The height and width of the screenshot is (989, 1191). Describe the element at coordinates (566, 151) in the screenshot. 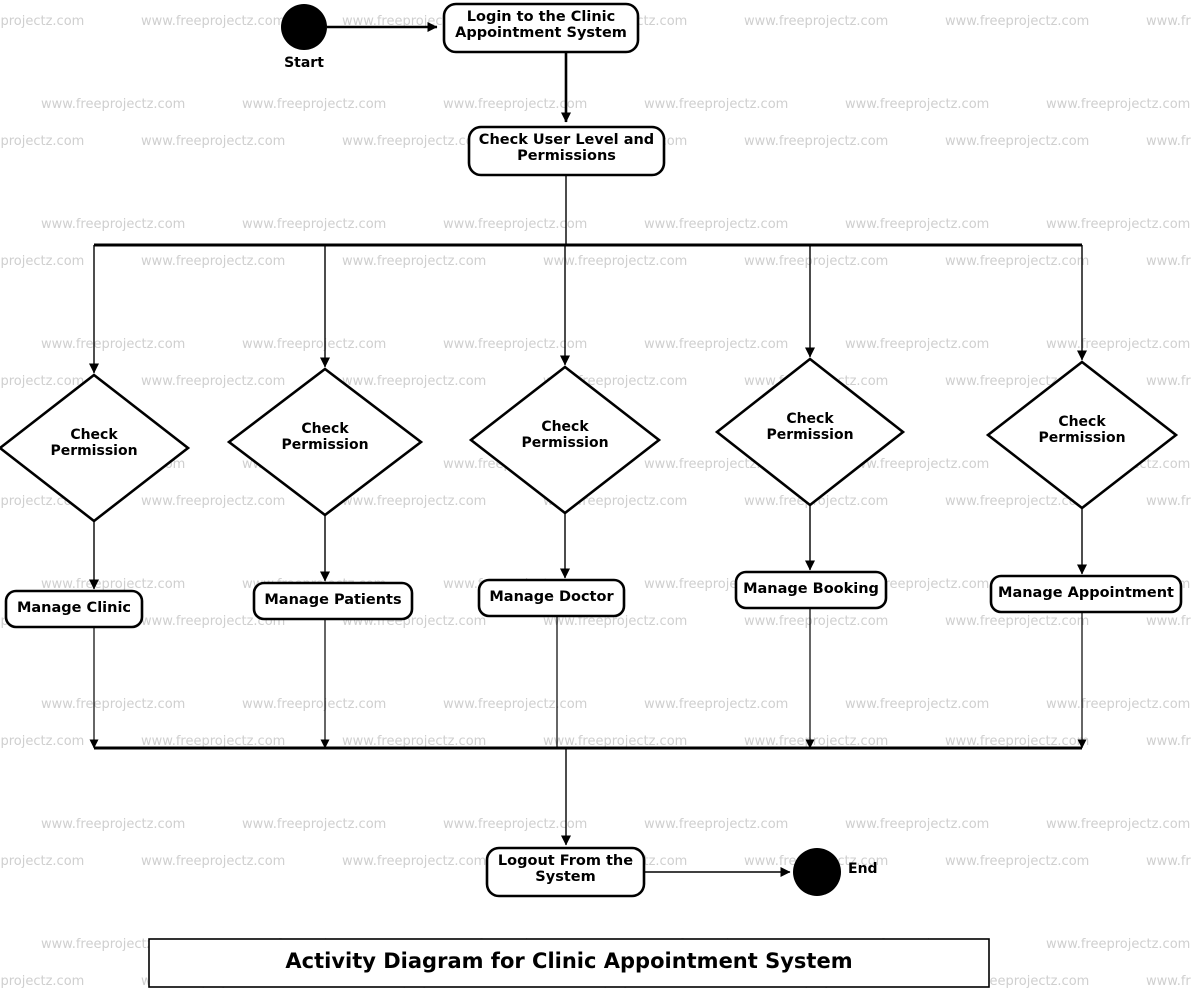

I see `action-check-user-level` at that location.